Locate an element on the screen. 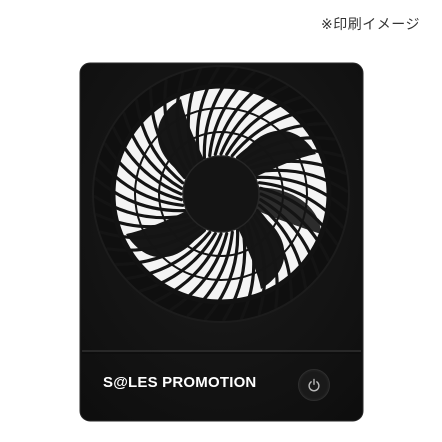 This screenshot has width=442, height=442. power-icon is located at coordinates (314, 385).